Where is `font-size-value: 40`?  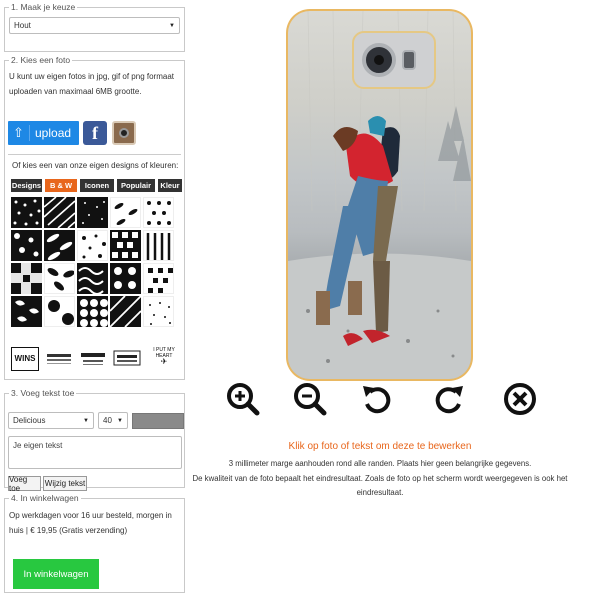 font-size-value: 40 is located at coordinates (107, 420).